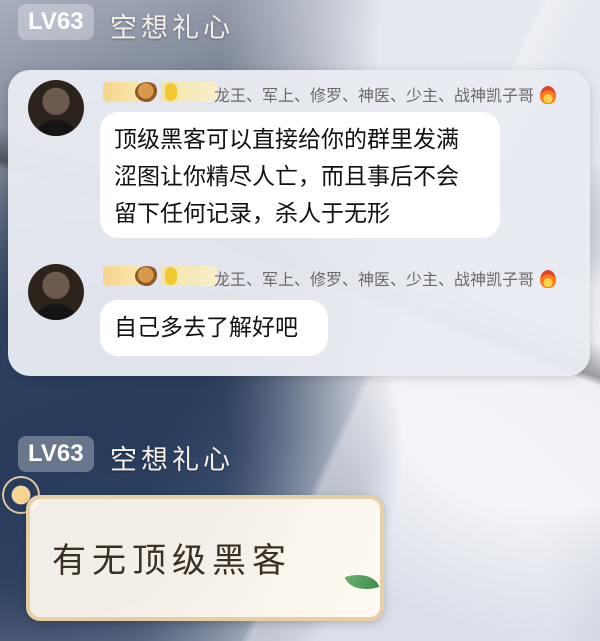  Describe the element at coordinates (172, 25) in the screenshot. I see `top-username: 空想礼心` at that location.